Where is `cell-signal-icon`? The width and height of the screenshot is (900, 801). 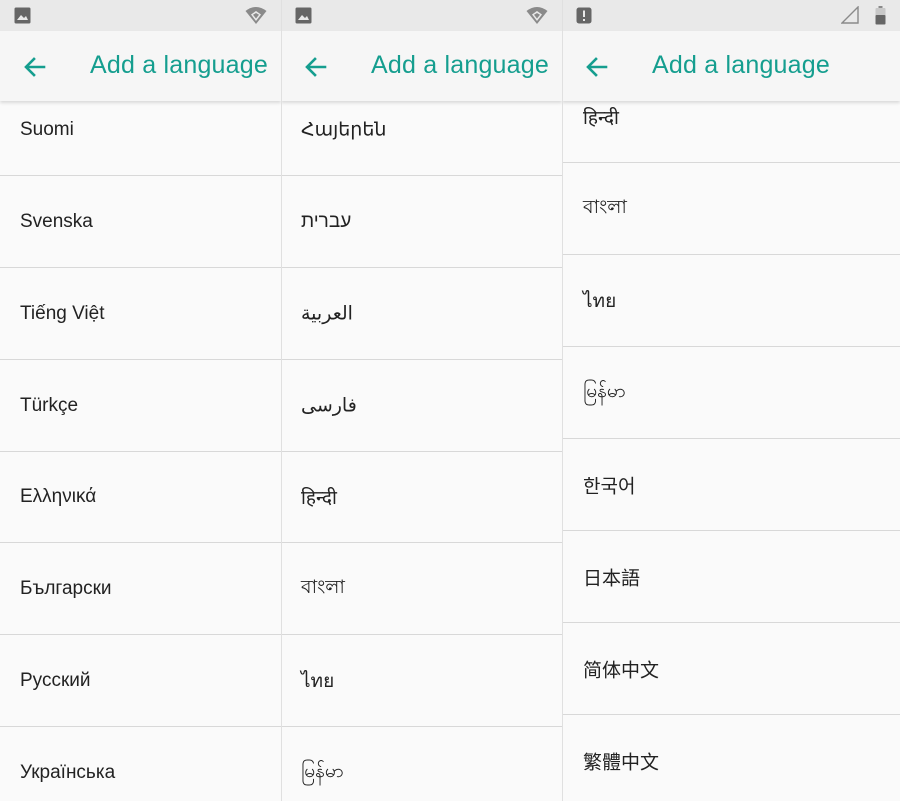 cell-signal-icon is located at coordinates (849, 17).